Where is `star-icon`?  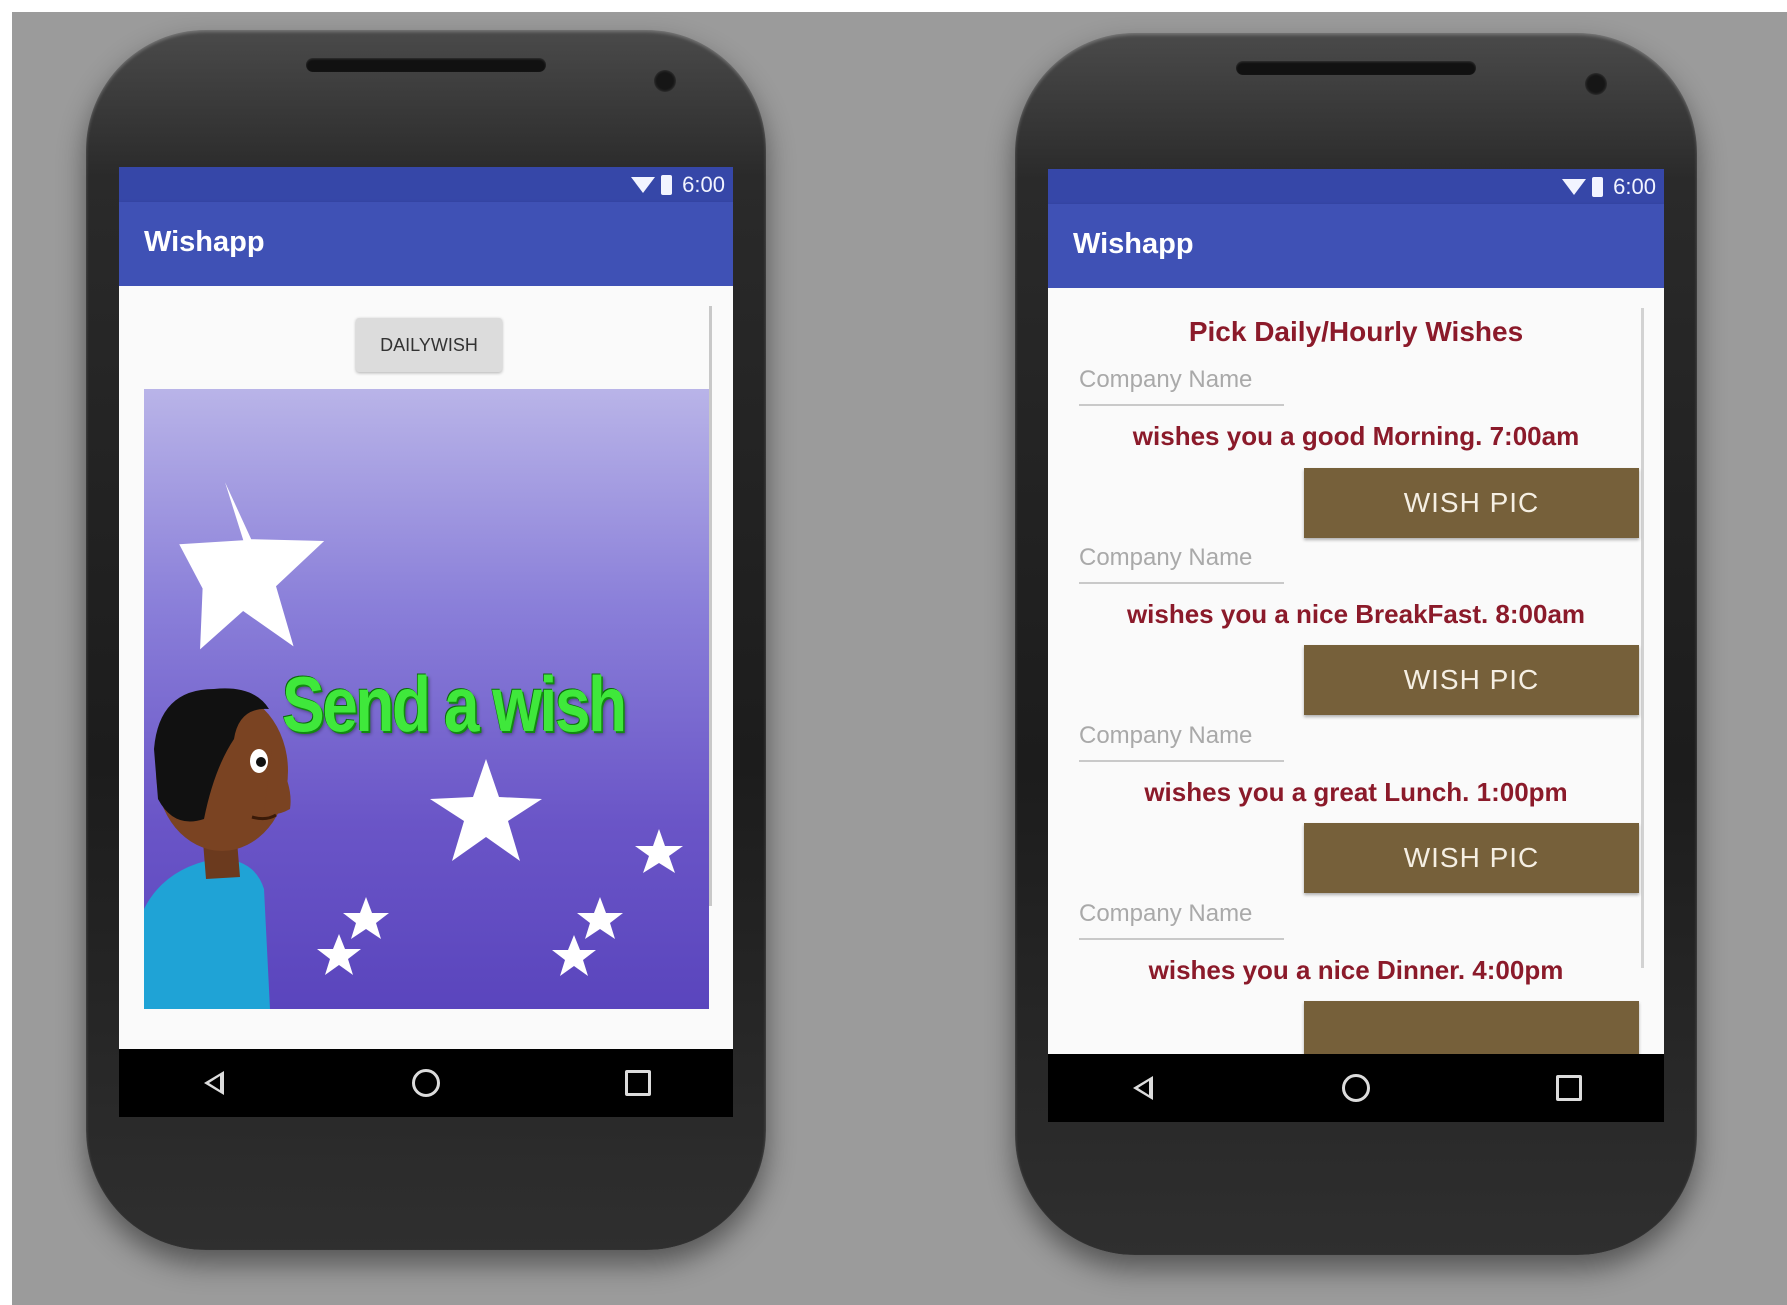 star-icon is located at coordinates (486, 810).